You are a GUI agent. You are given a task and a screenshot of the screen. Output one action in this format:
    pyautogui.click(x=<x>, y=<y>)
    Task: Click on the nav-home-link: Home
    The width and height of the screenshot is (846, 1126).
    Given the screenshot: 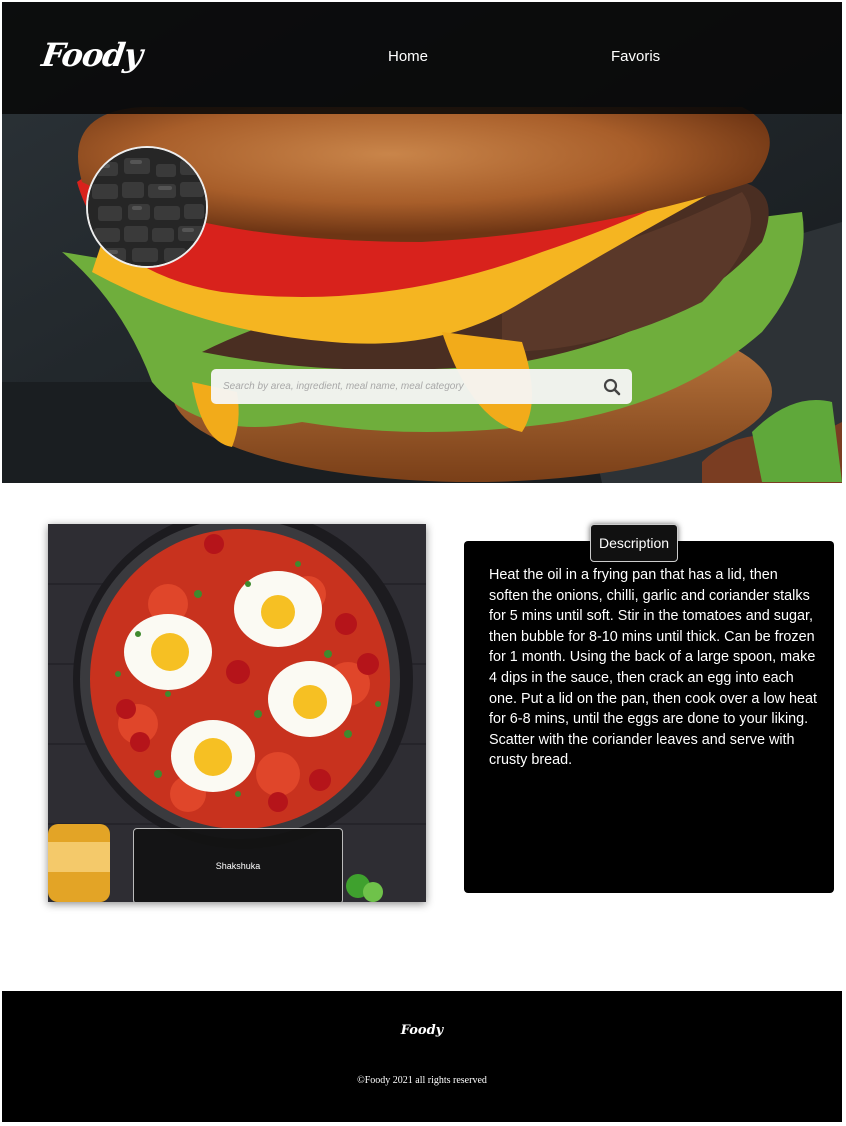 What is the action you would take?
    pyautogui.click(x=408, y=56)
    